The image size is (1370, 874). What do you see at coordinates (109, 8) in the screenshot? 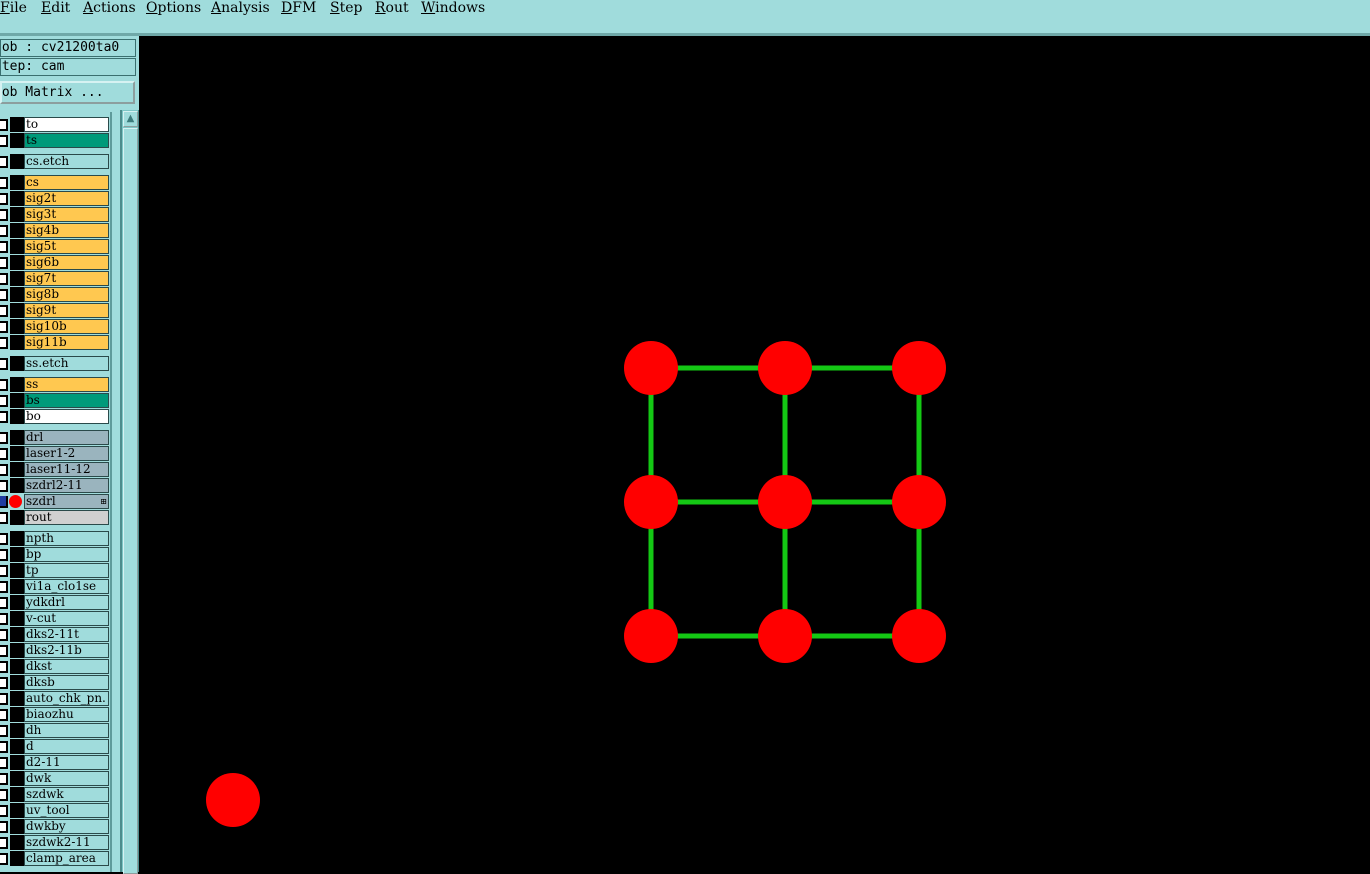
I see `menu-actions: Actions` at bounding box center [109, 8].